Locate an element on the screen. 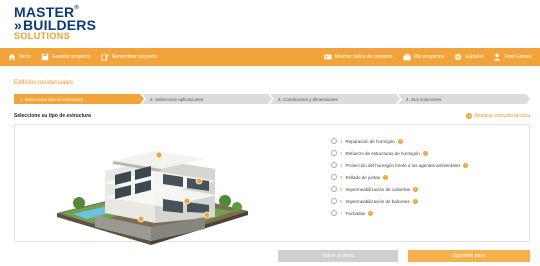 This screenshot has width=540, height=266. option-item: 6 Impermeabilización de balcones i is located at coordinates (399, 201).